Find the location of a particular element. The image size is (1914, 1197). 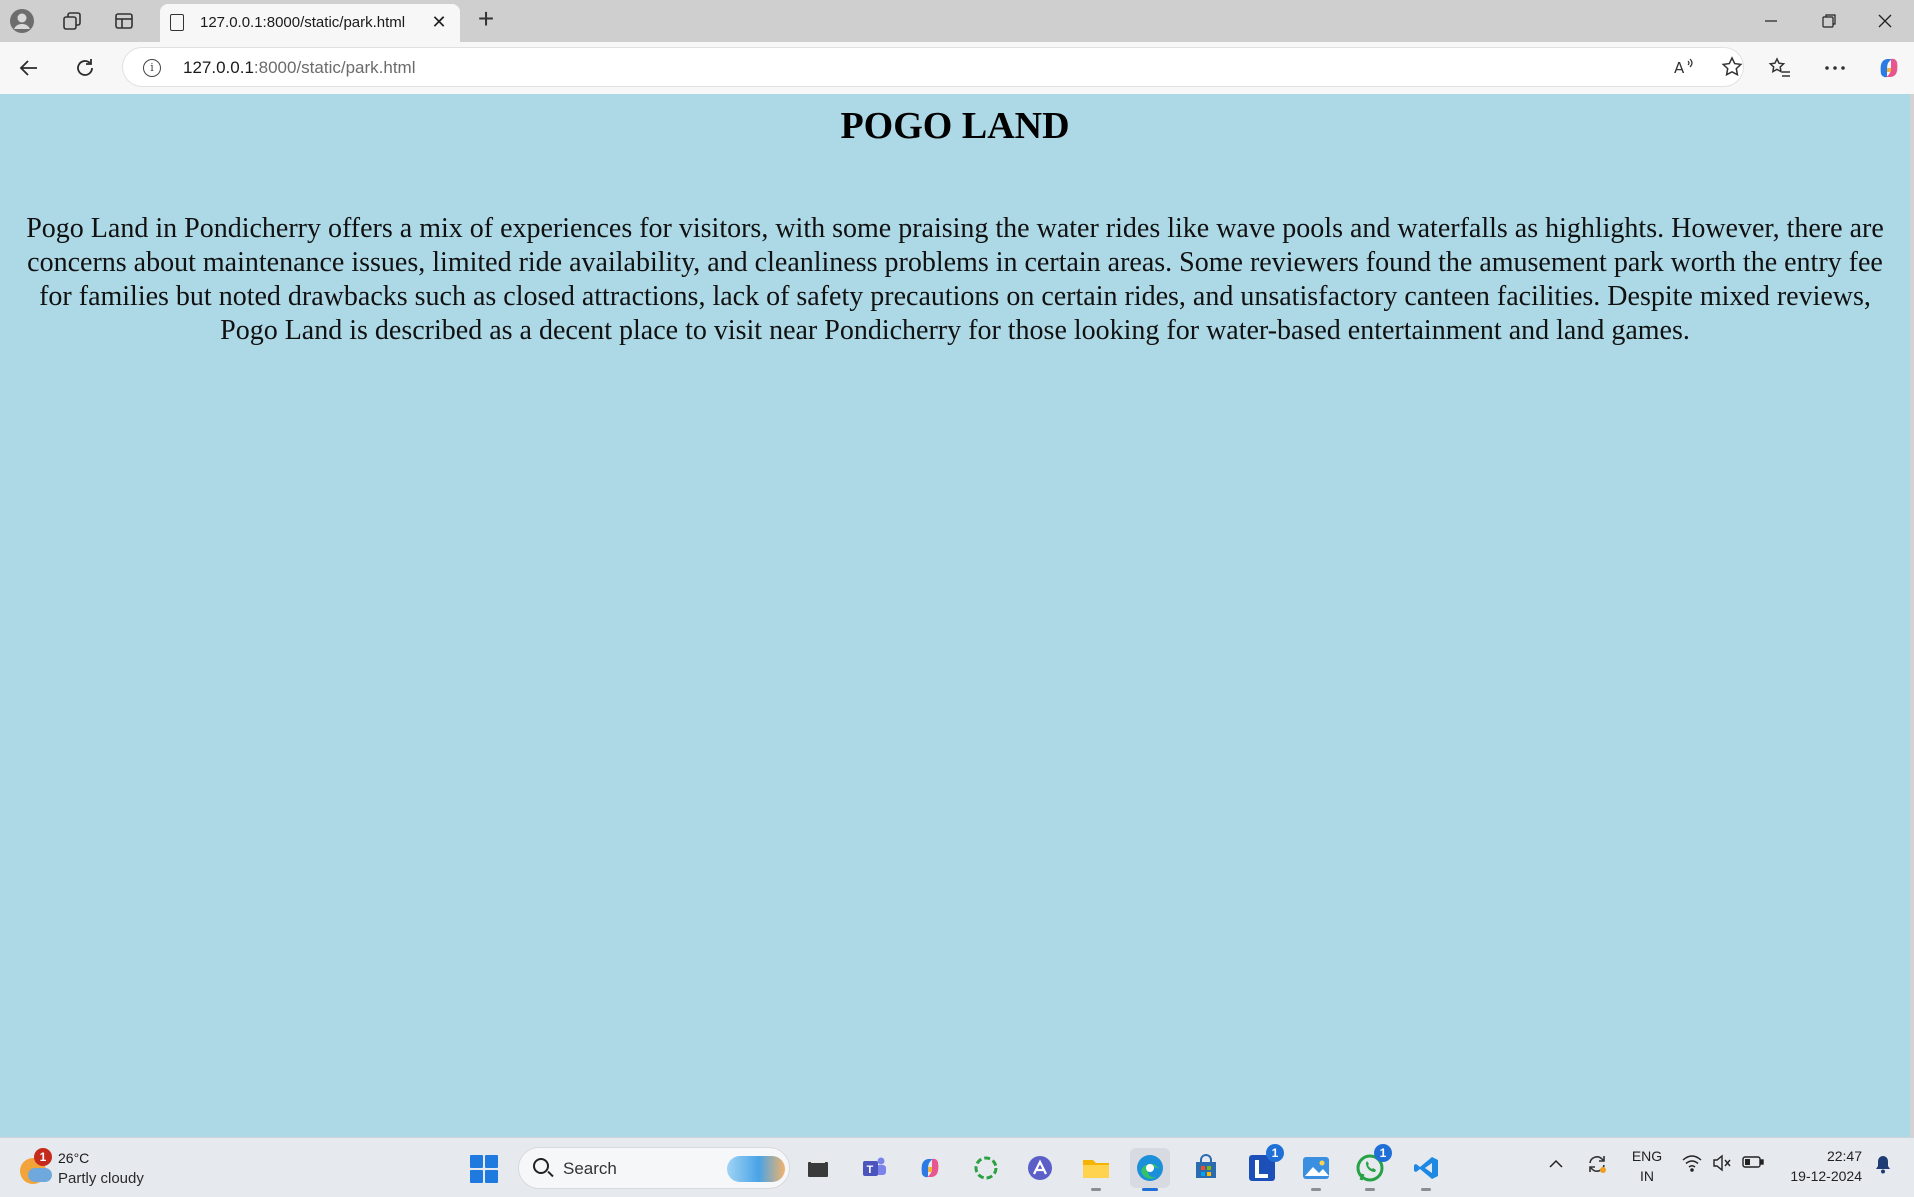

favorites-list-icon is located at coordinates (1780, 68).